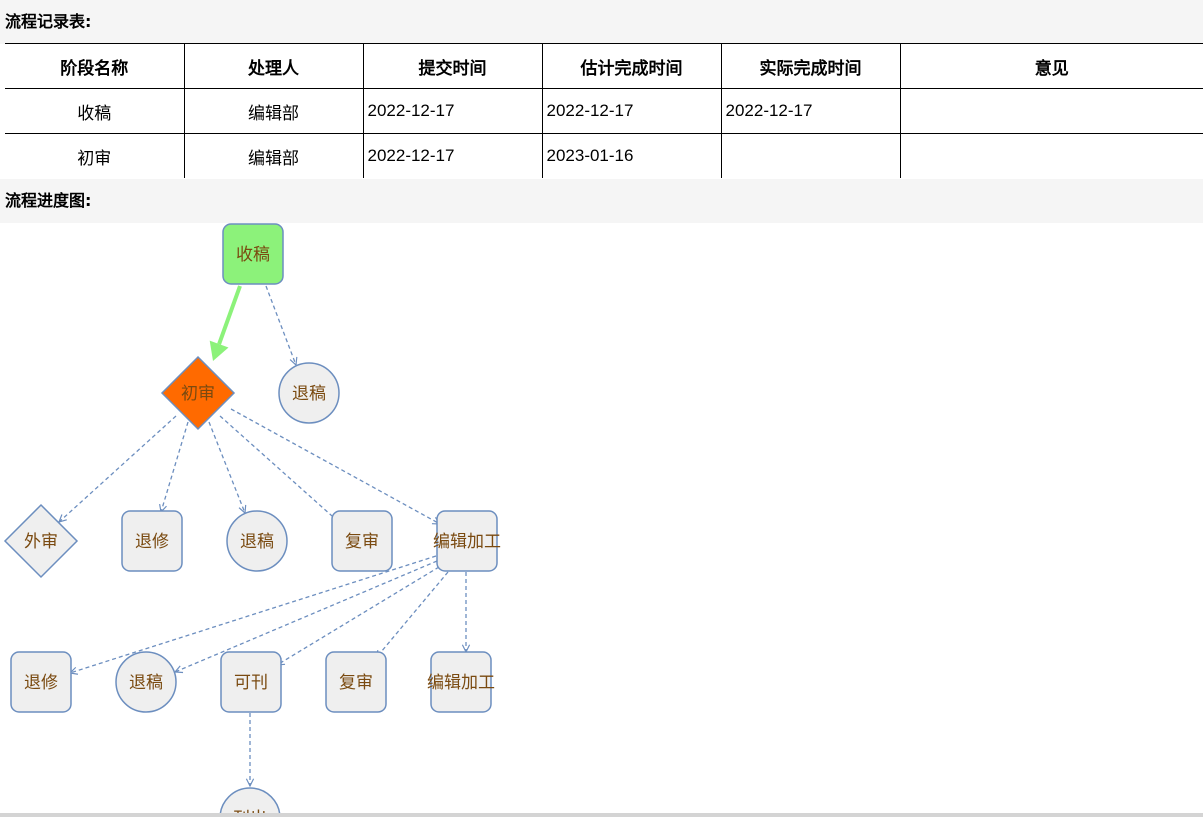 Image resolution: width=1203 pixels, height=817 pixels. I want to click on node-n13: 编辑加工, so click(461, 682).